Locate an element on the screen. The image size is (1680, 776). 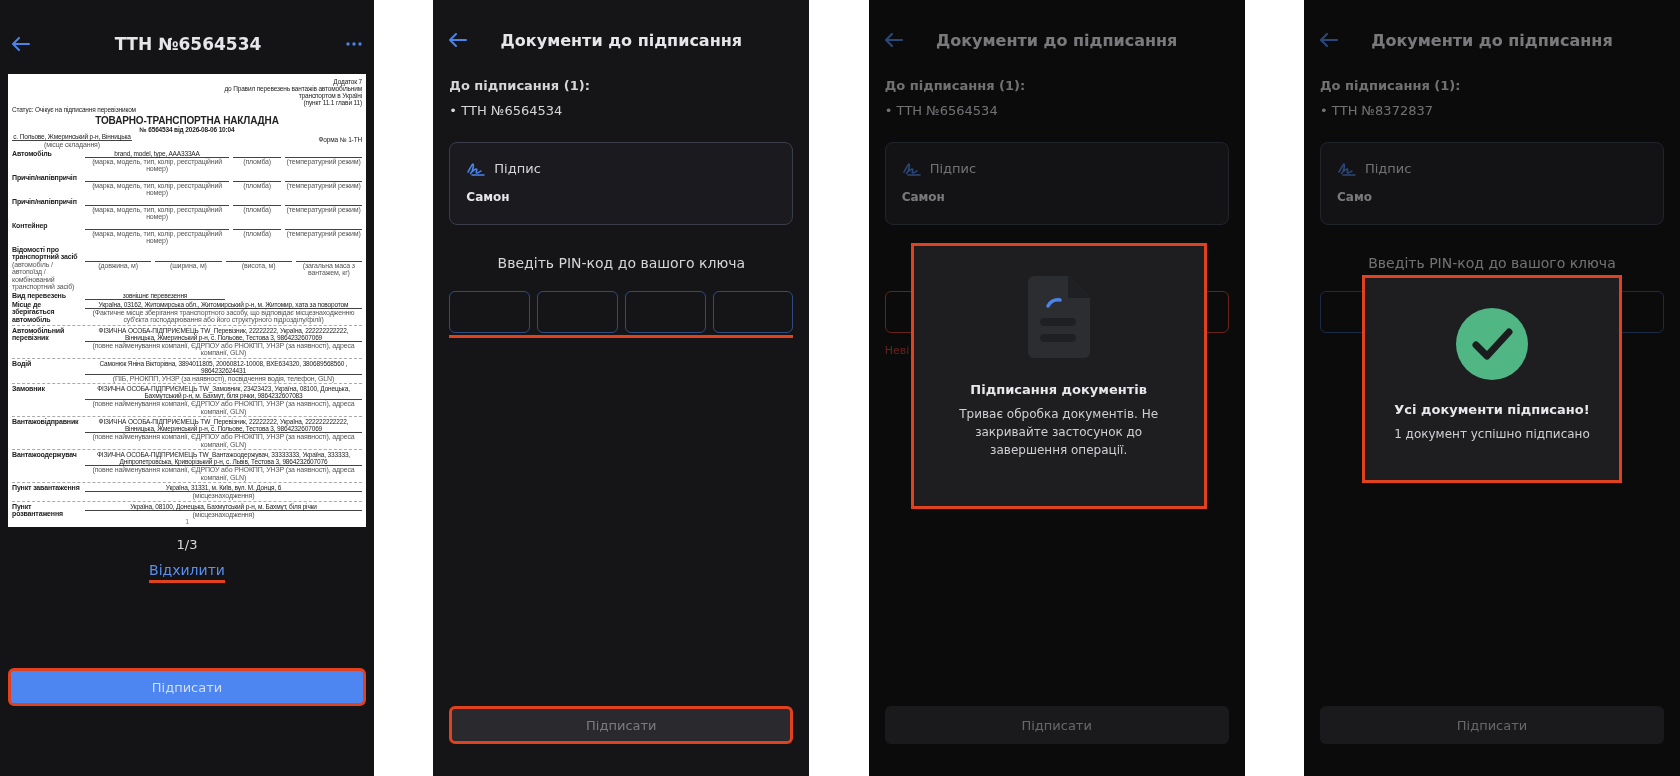
document-heading: ТОВАРНО-ТРАНСПОРТНА НАКЛАДНА is located at coordinates (187, 120).